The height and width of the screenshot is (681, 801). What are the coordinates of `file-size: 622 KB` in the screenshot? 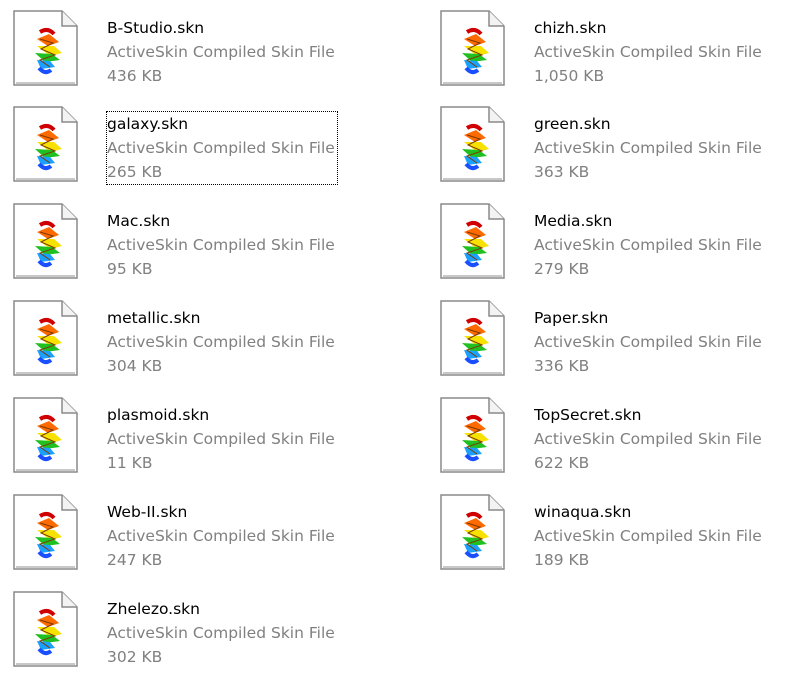 It's located at (562, 463).